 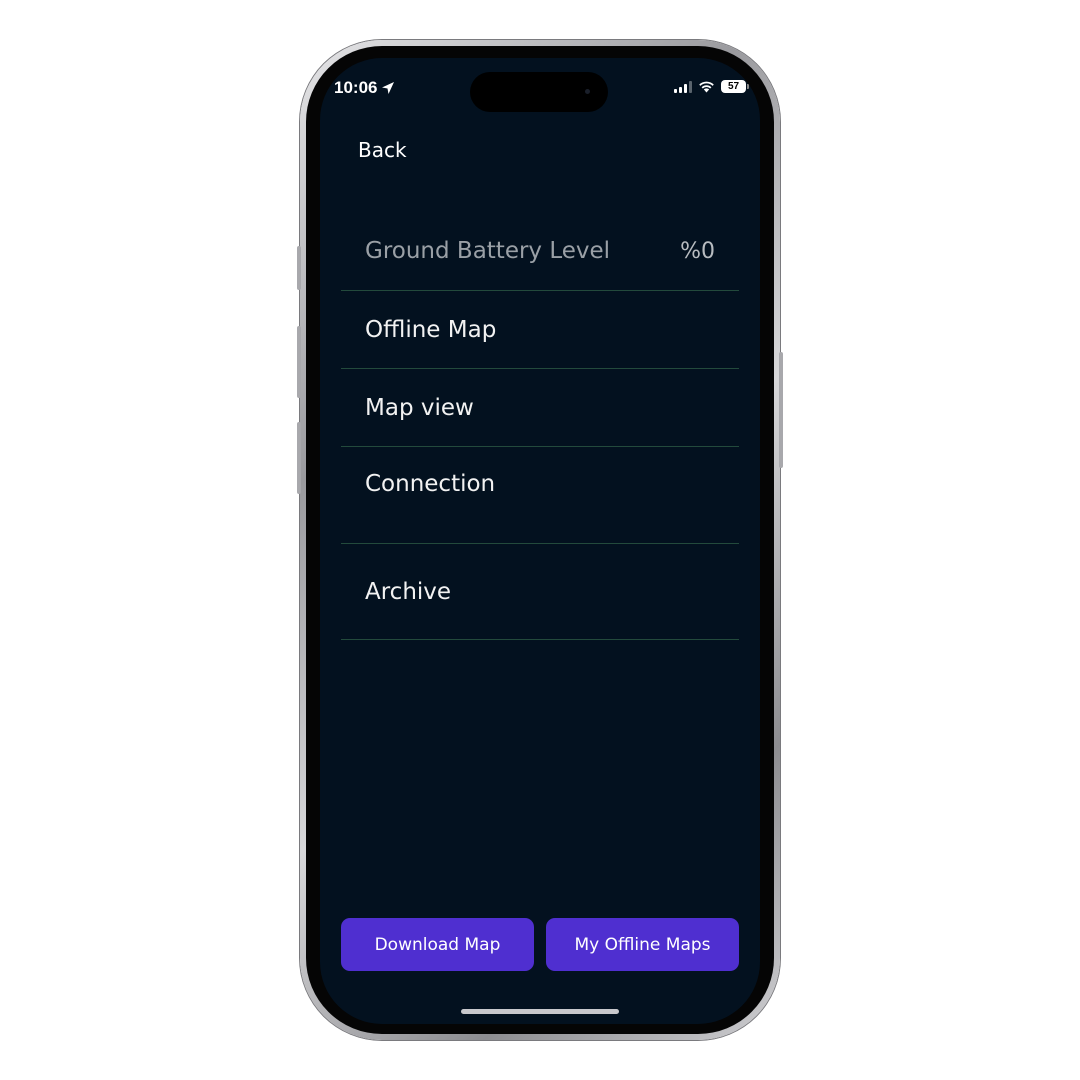 I want to click on location-arrow-icon, so click(x=388, y=88).